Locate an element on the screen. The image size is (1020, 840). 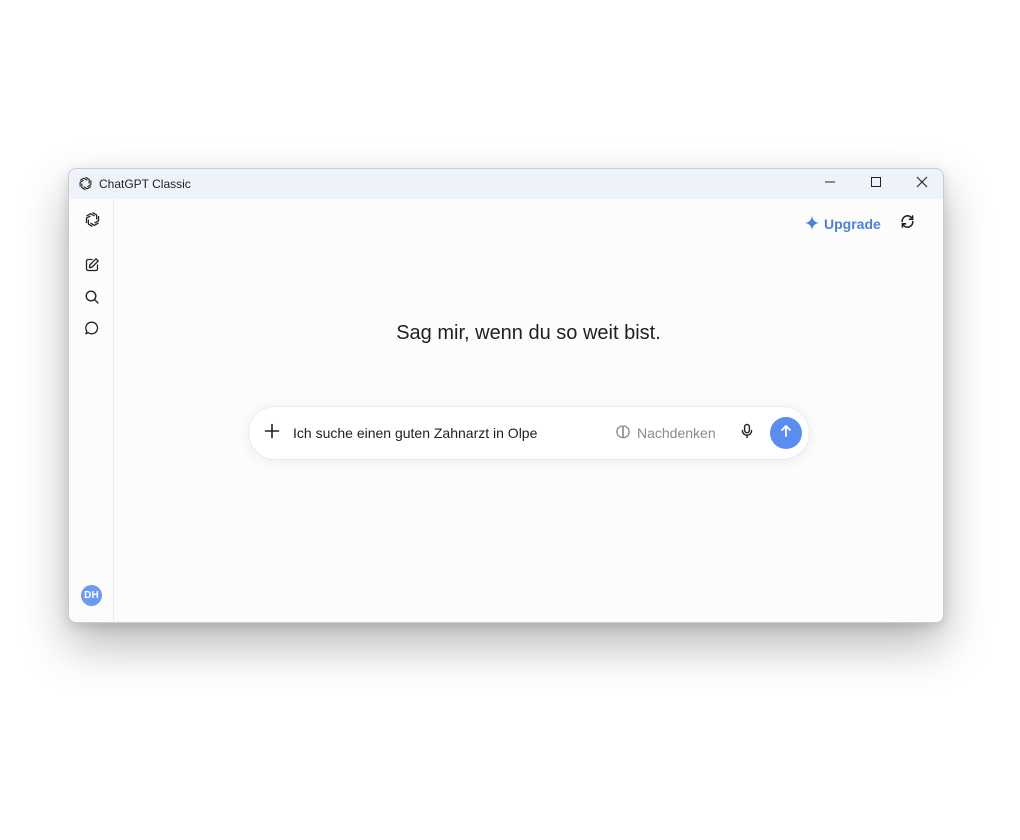
voice-input-button is located at coordinates (747, 433).